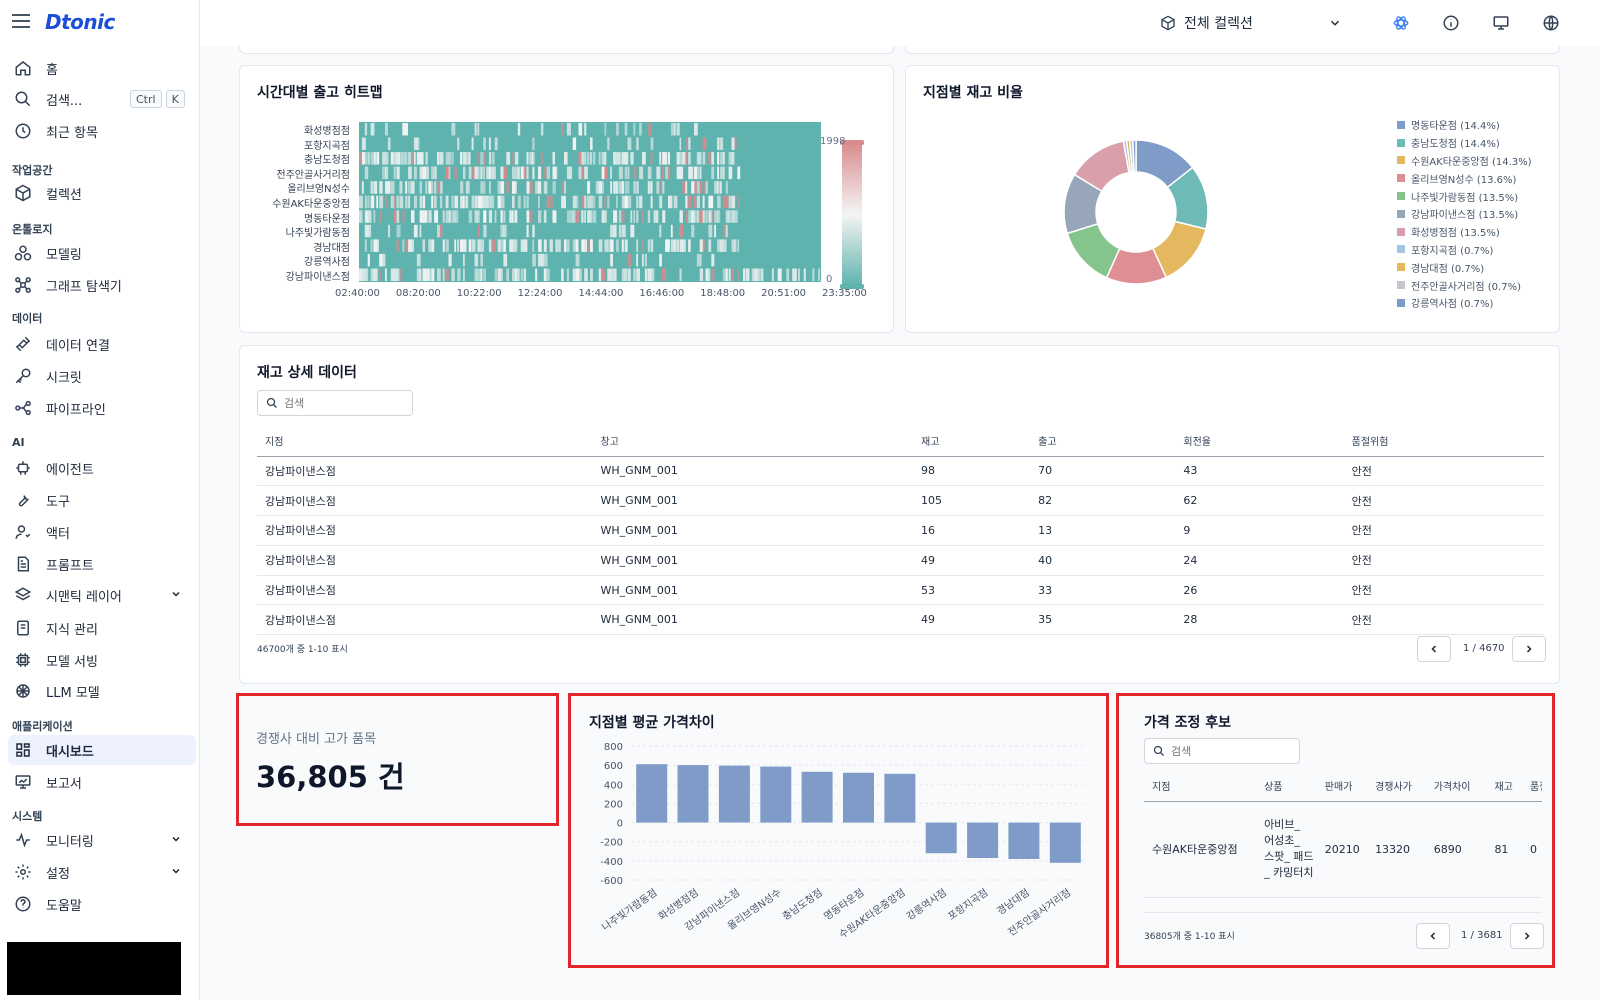 Image resolution: width=1600 pixels, height=1000 pixels. Describe the element at coordinates (102, 691) in the screenshot. I see `nav-llm-model: LLM 모델` at that location.